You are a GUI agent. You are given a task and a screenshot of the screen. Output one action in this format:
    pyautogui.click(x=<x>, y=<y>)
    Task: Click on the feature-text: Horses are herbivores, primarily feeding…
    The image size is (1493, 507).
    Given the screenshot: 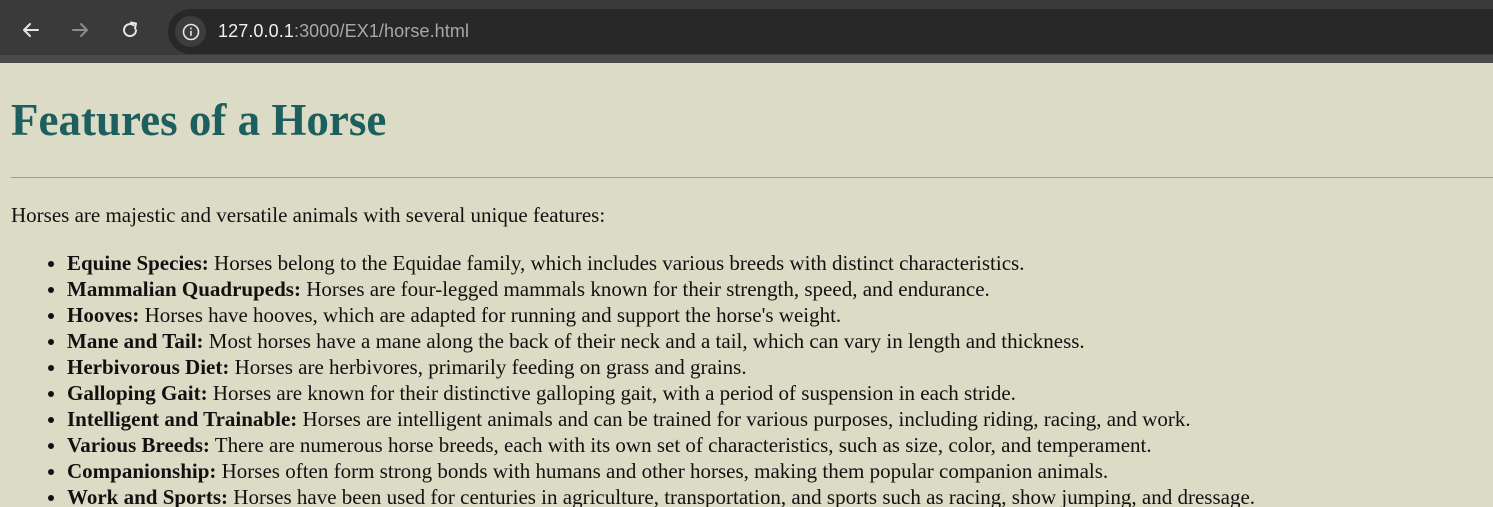 What is the action you would take?
    pyautogui.click(x=488, y=367)
    